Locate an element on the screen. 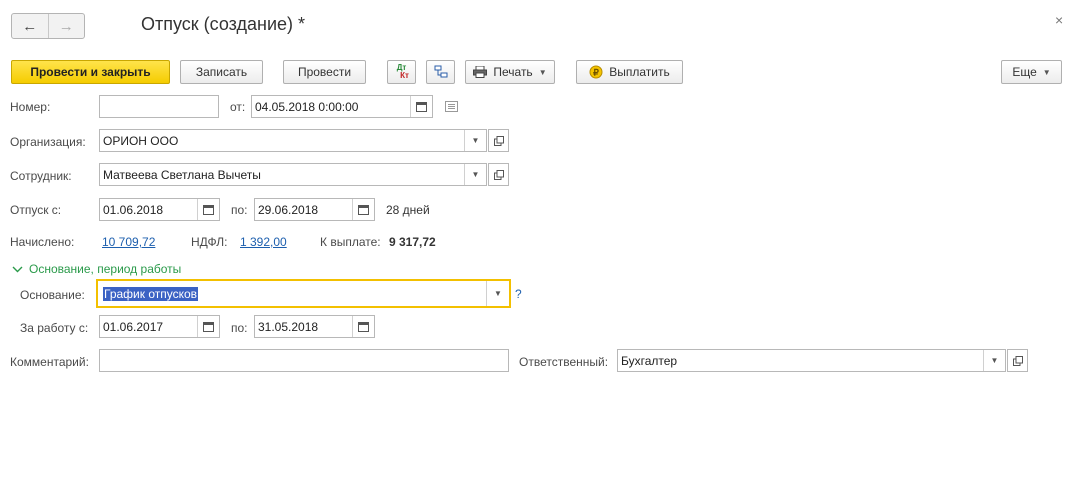 The image size is (1081, 486). work-start-input: 01.06.2017 is located at coordinates (159, 326).